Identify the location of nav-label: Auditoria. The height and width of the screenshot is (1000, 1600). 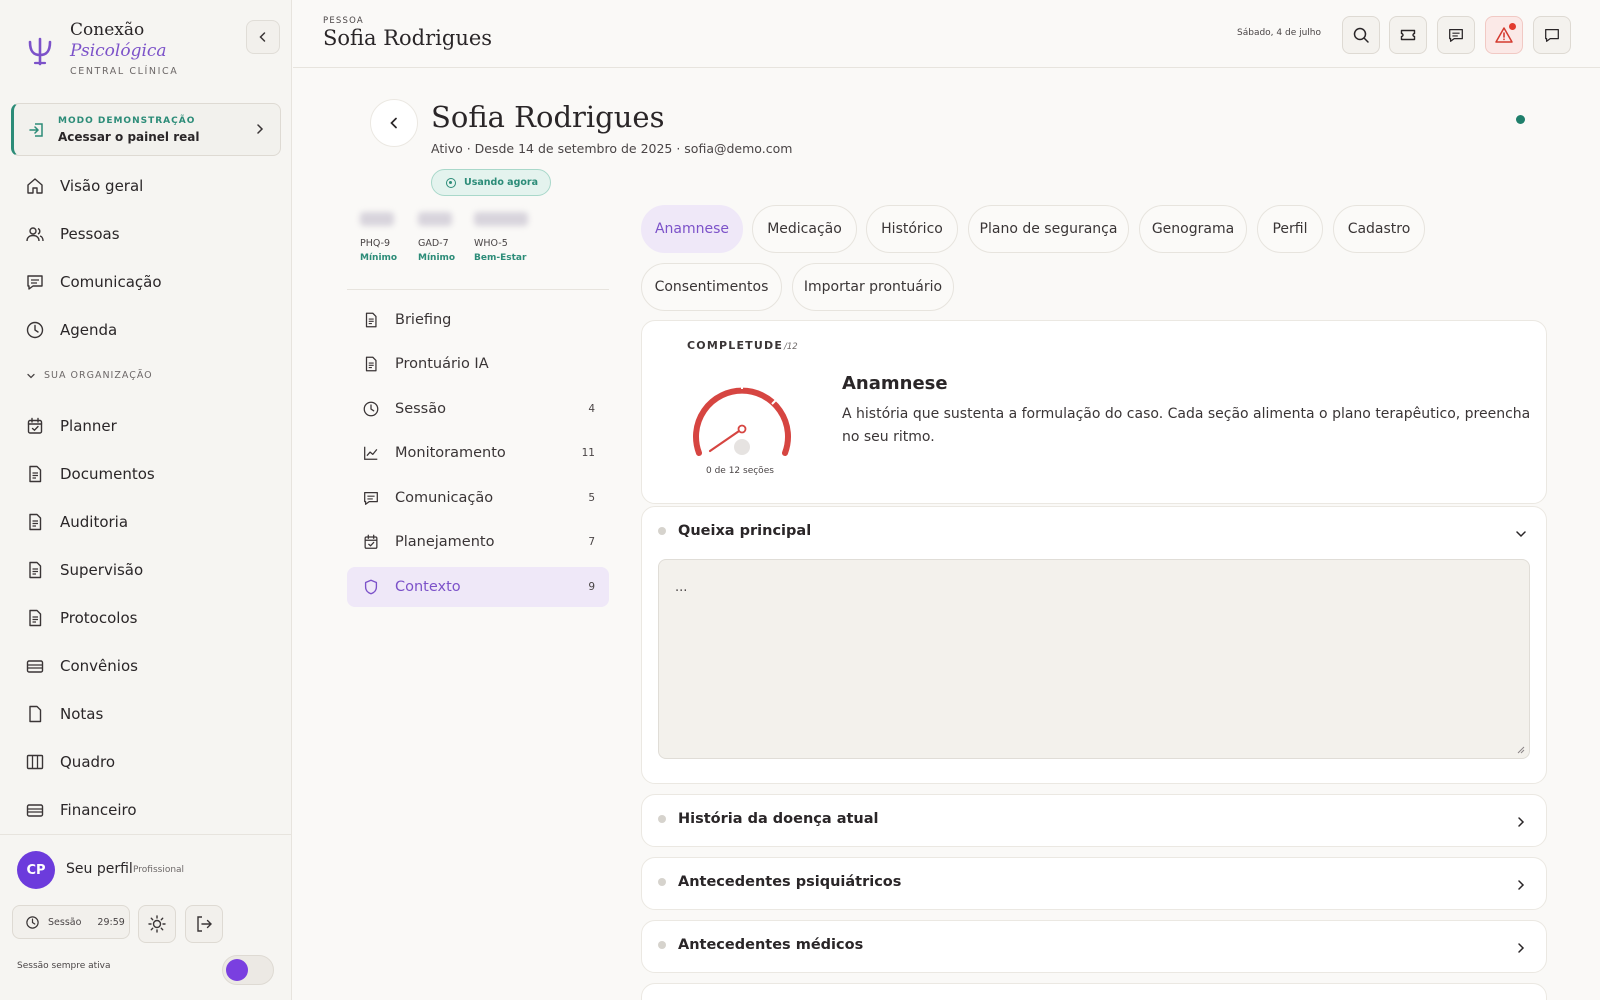
(94, 522).